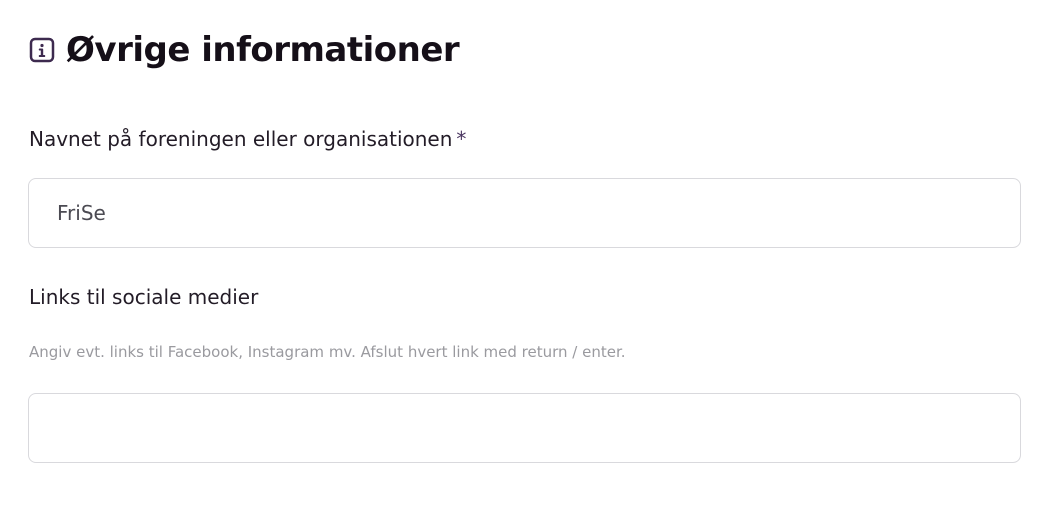 Image resolution: width=1054 pixels, height=512 pixels. I want to click on section-header: Øvrige informationer, so click(244, 50).